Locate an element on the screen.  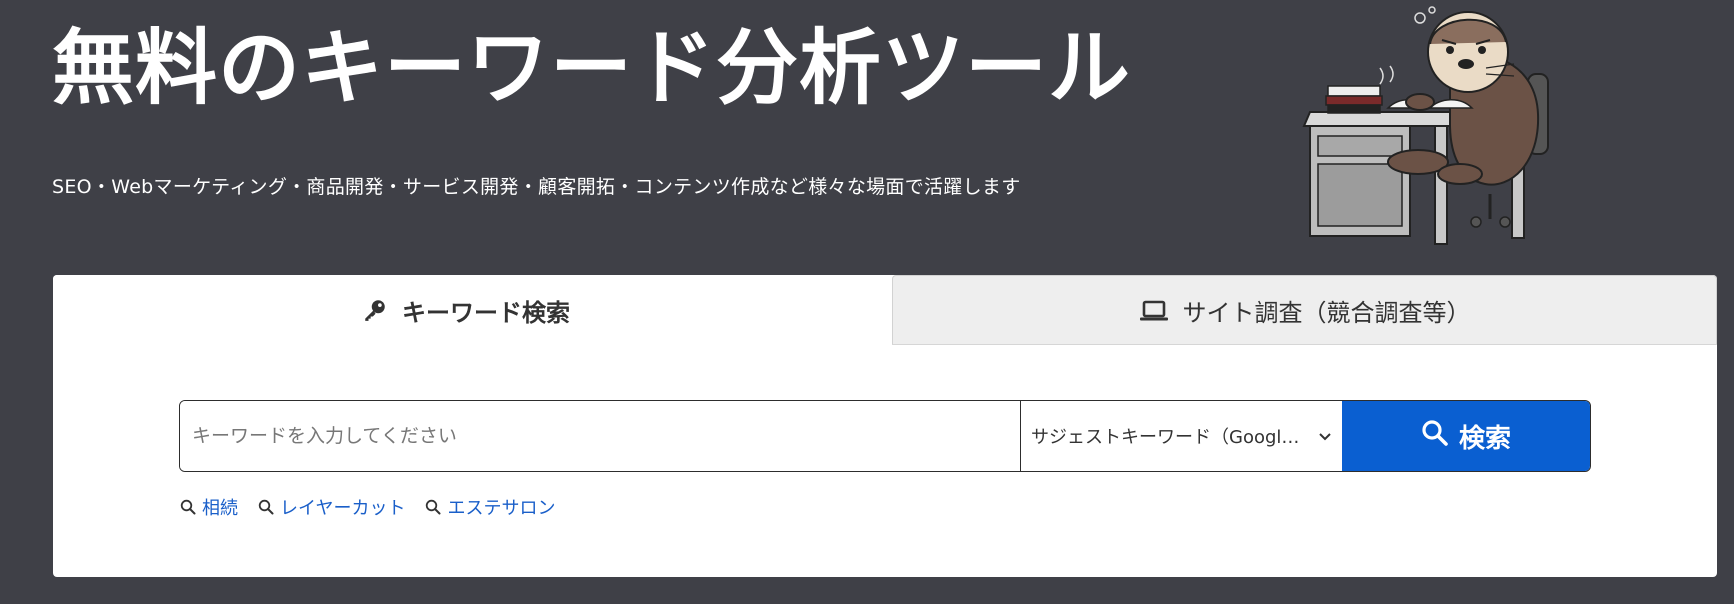
search-button: 検索 is located at coordinates (1466, 436).